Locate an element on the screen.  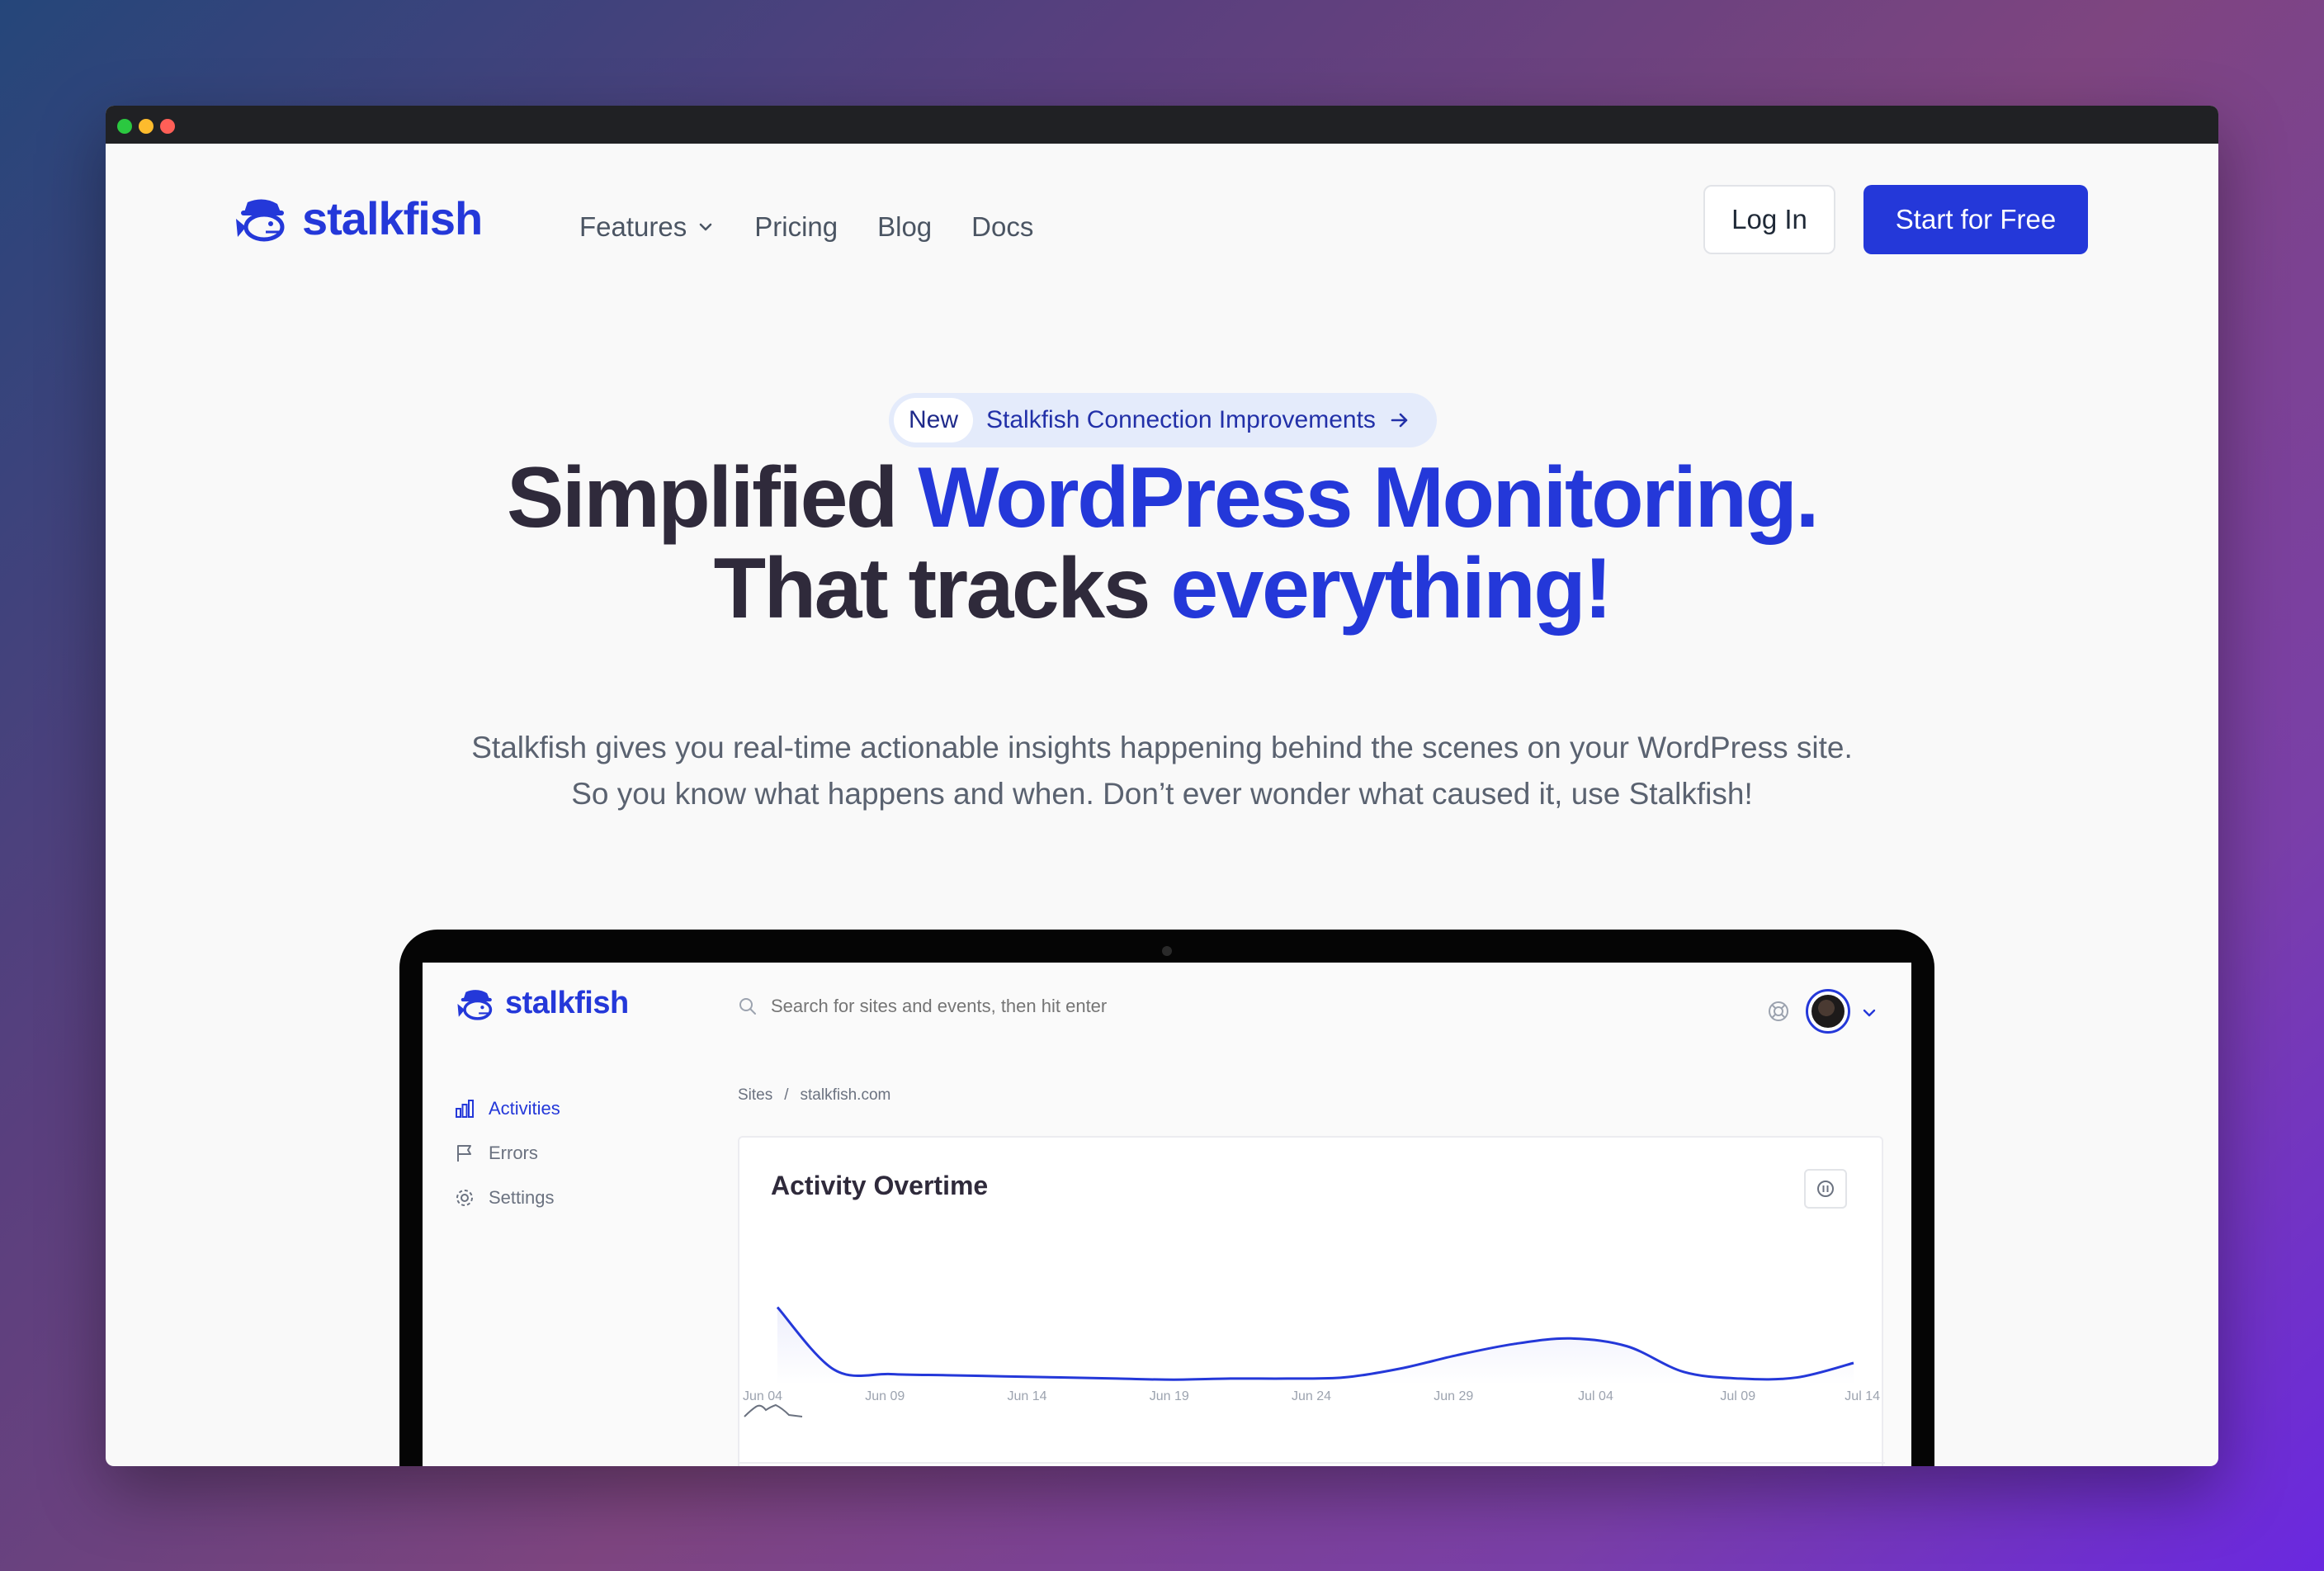
x-tick-label: Jun 24 is located at coordinates (1311, 1396).